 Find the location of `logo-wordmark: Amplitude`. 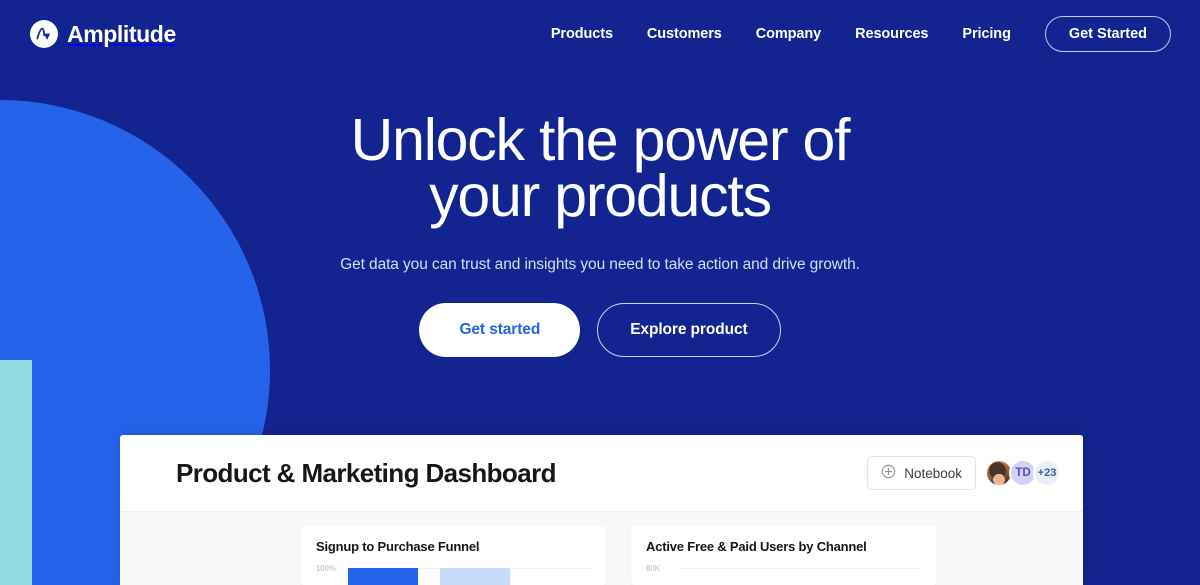

logo-wordmark: Amplitude is located at coordinates (121, 33).